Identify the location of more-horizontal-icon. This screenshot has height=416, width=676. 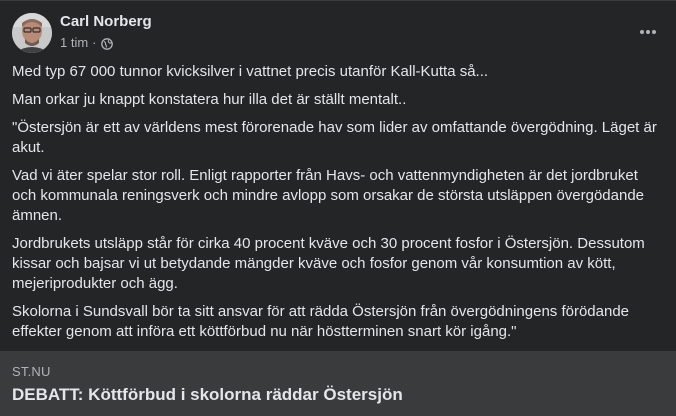
(648, 32).